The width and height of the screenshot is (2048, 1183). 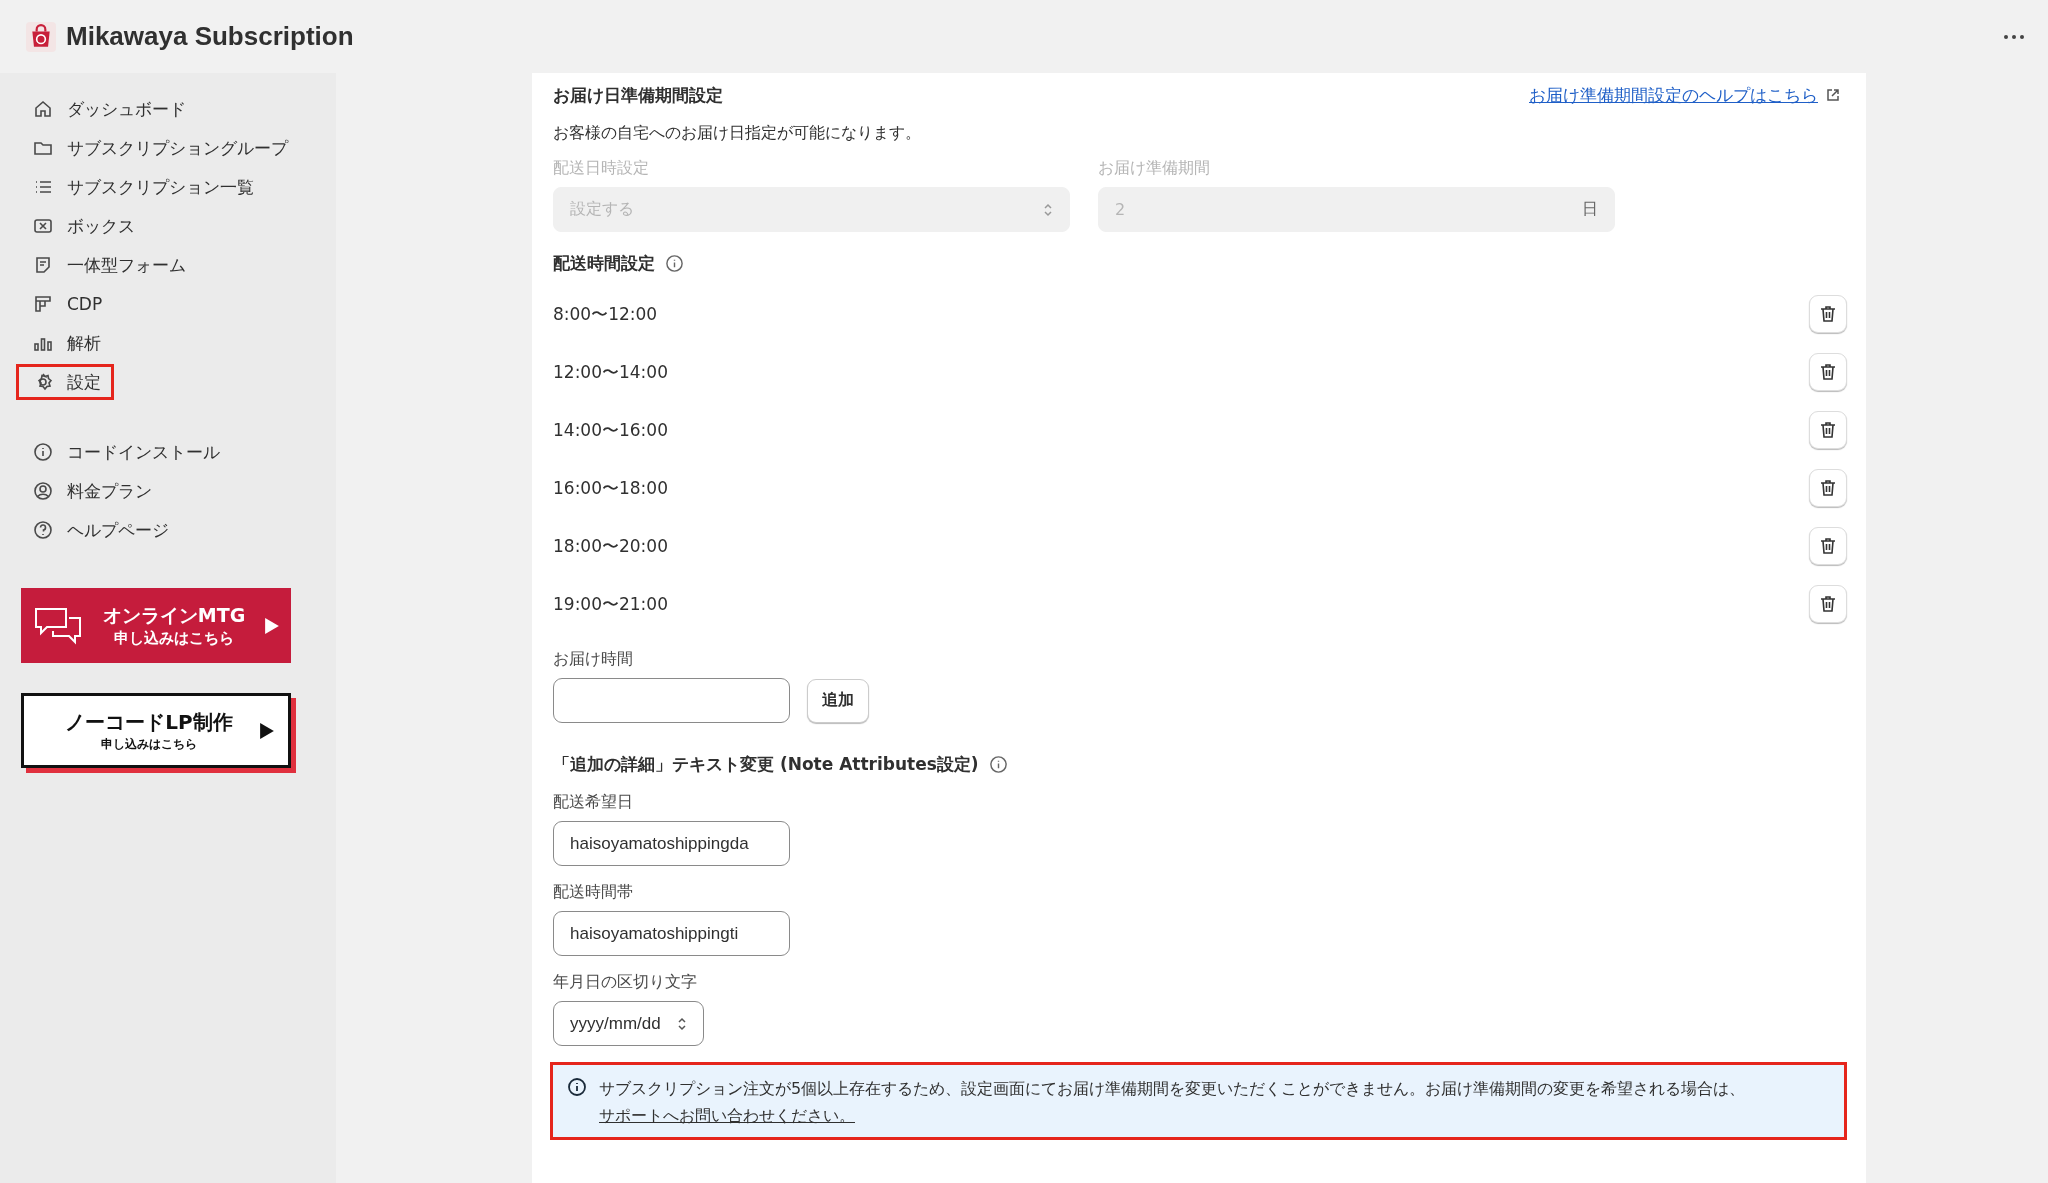 What do you see at coordinates (601, 168) in the screenshot?
I see `field-label: 配送日時設定` at bounding box center [601, 168].